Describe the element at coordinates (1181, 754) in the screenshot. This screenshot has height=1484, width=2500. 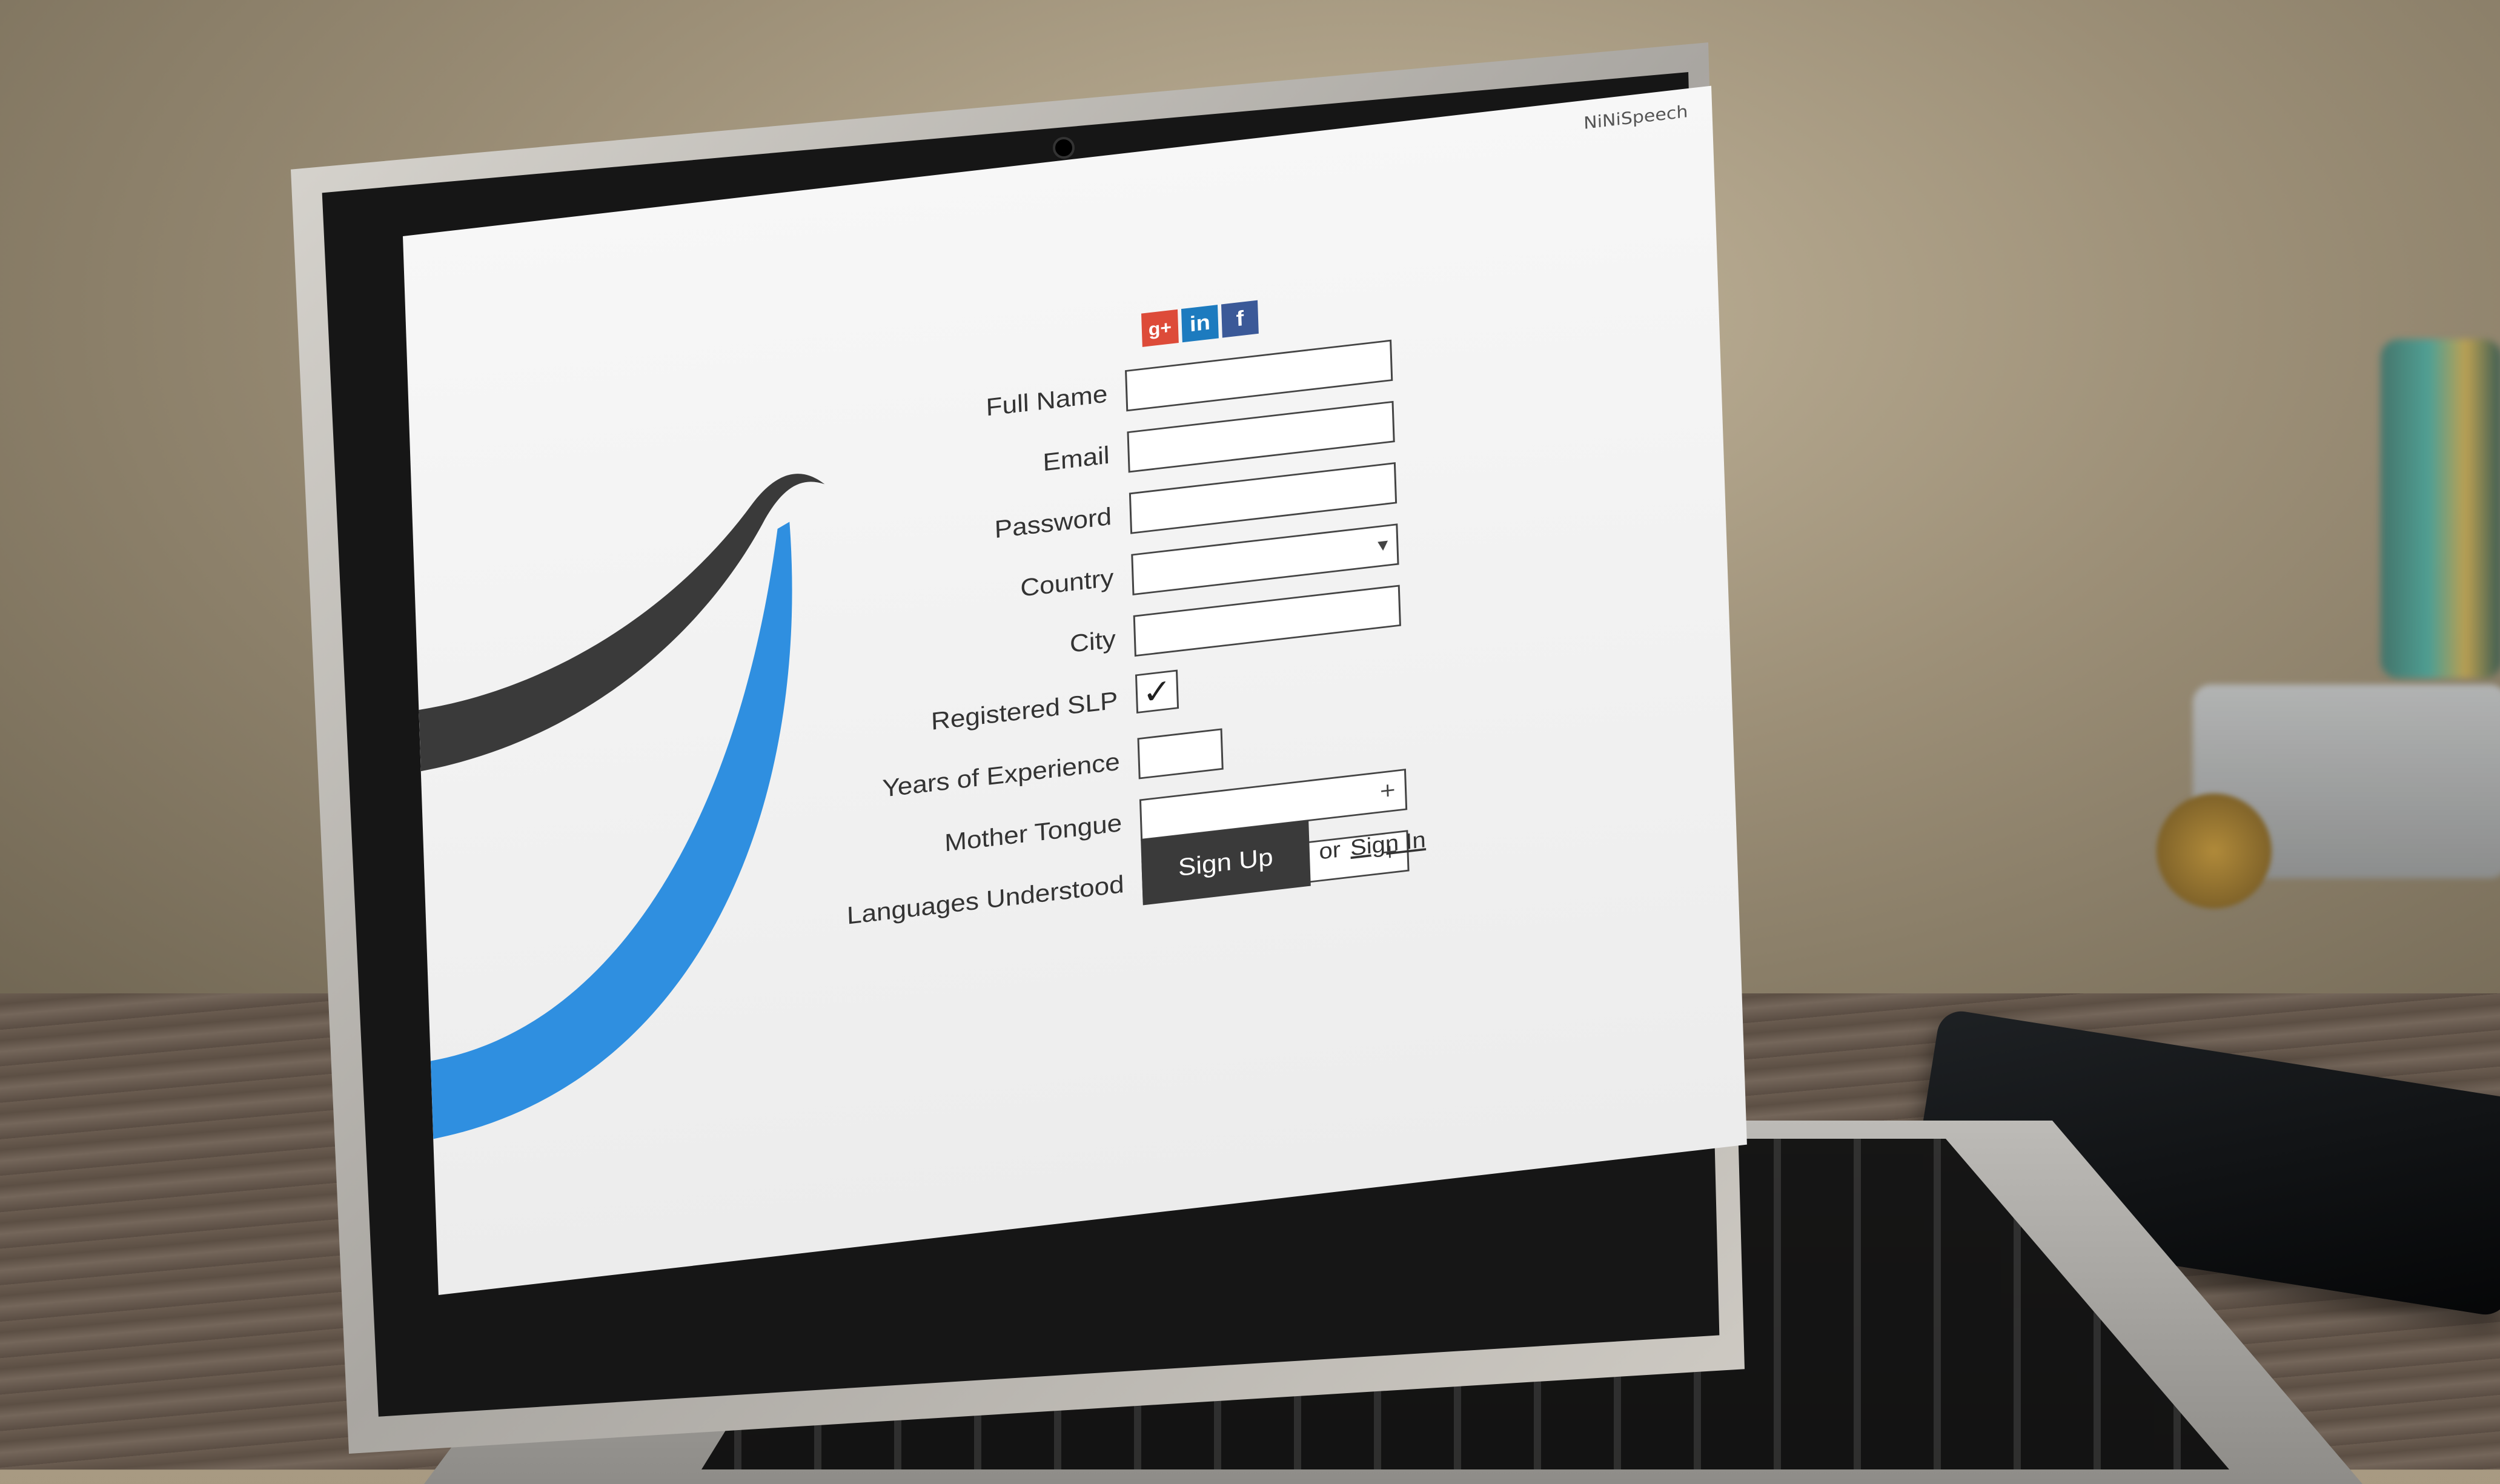
I see `years-experience-input` at that location.